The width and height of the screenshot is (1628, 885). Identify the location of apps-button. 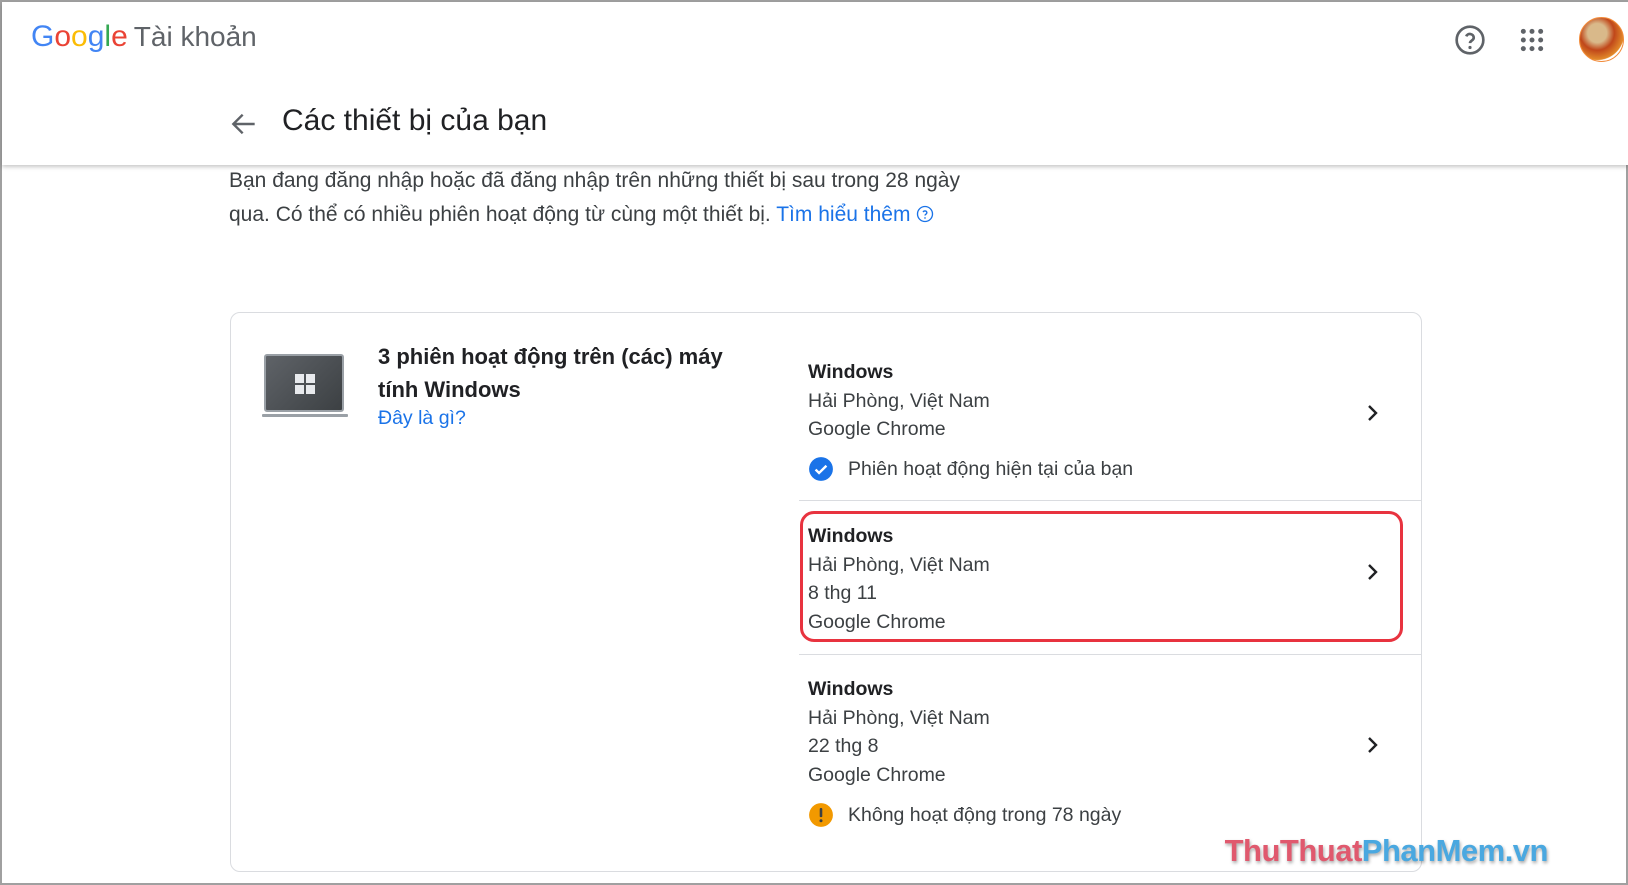
(1532, 40).